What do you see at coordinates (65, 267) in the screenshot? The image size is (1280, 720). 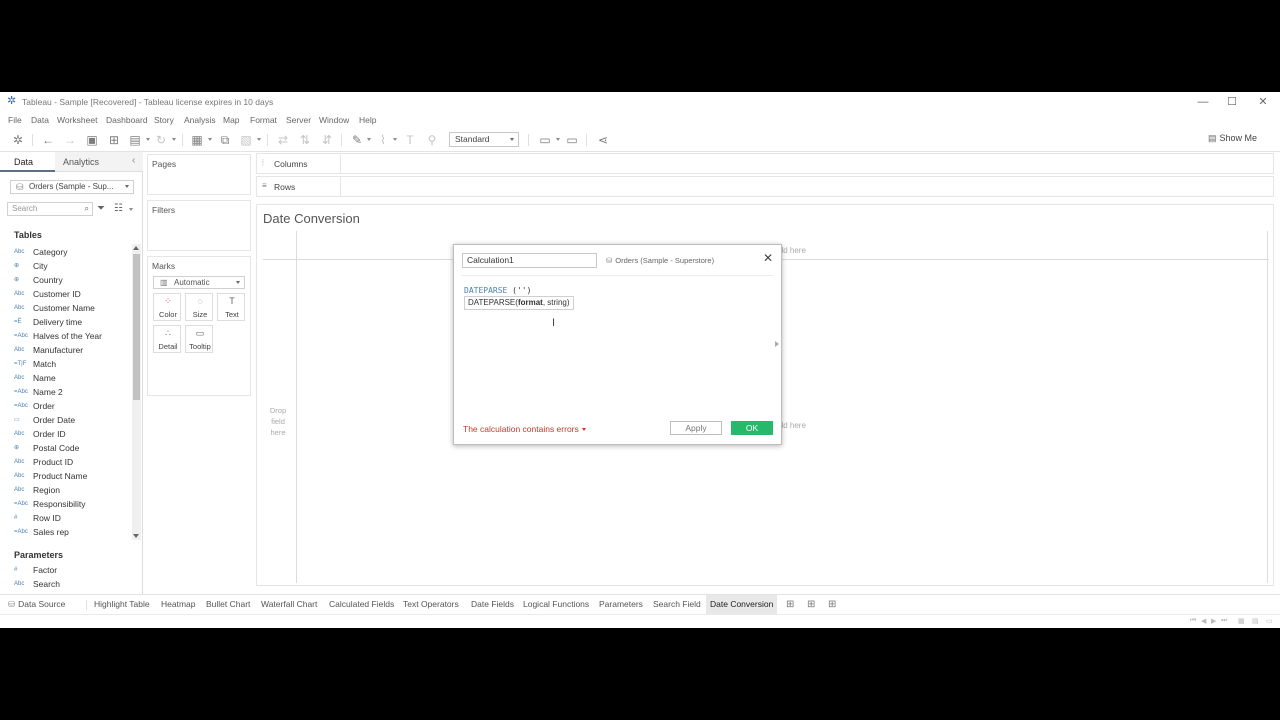 I see `list-item: ⊕ City` at bounding box center [65, 267].